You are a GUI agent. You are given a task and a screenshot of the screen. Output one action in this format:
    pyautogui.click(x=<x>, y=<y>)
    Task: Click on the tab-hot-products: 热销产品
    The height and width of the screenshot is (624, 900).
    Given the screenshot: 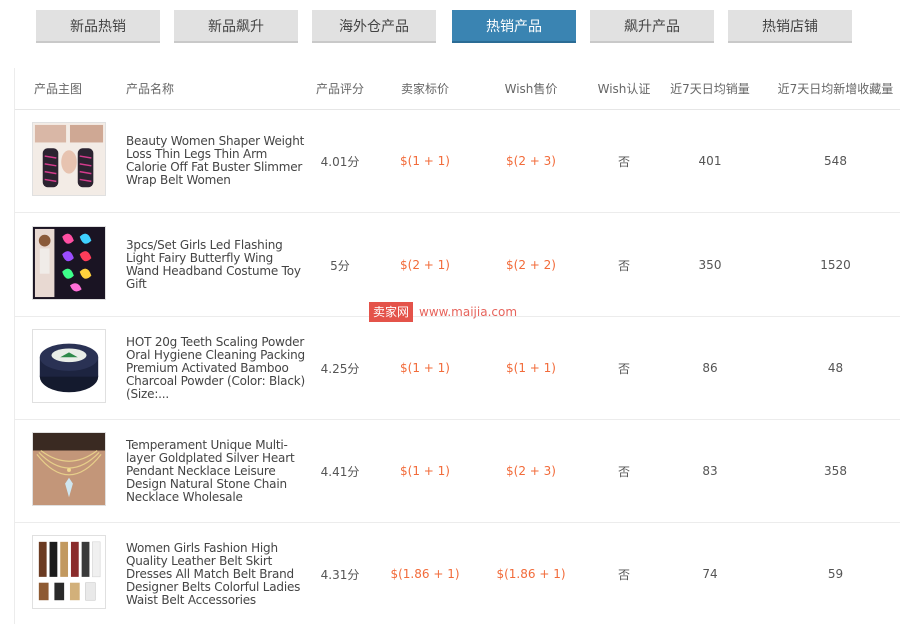 What is the action you would take?
    pyautogui.click(x=514, y=26)
    